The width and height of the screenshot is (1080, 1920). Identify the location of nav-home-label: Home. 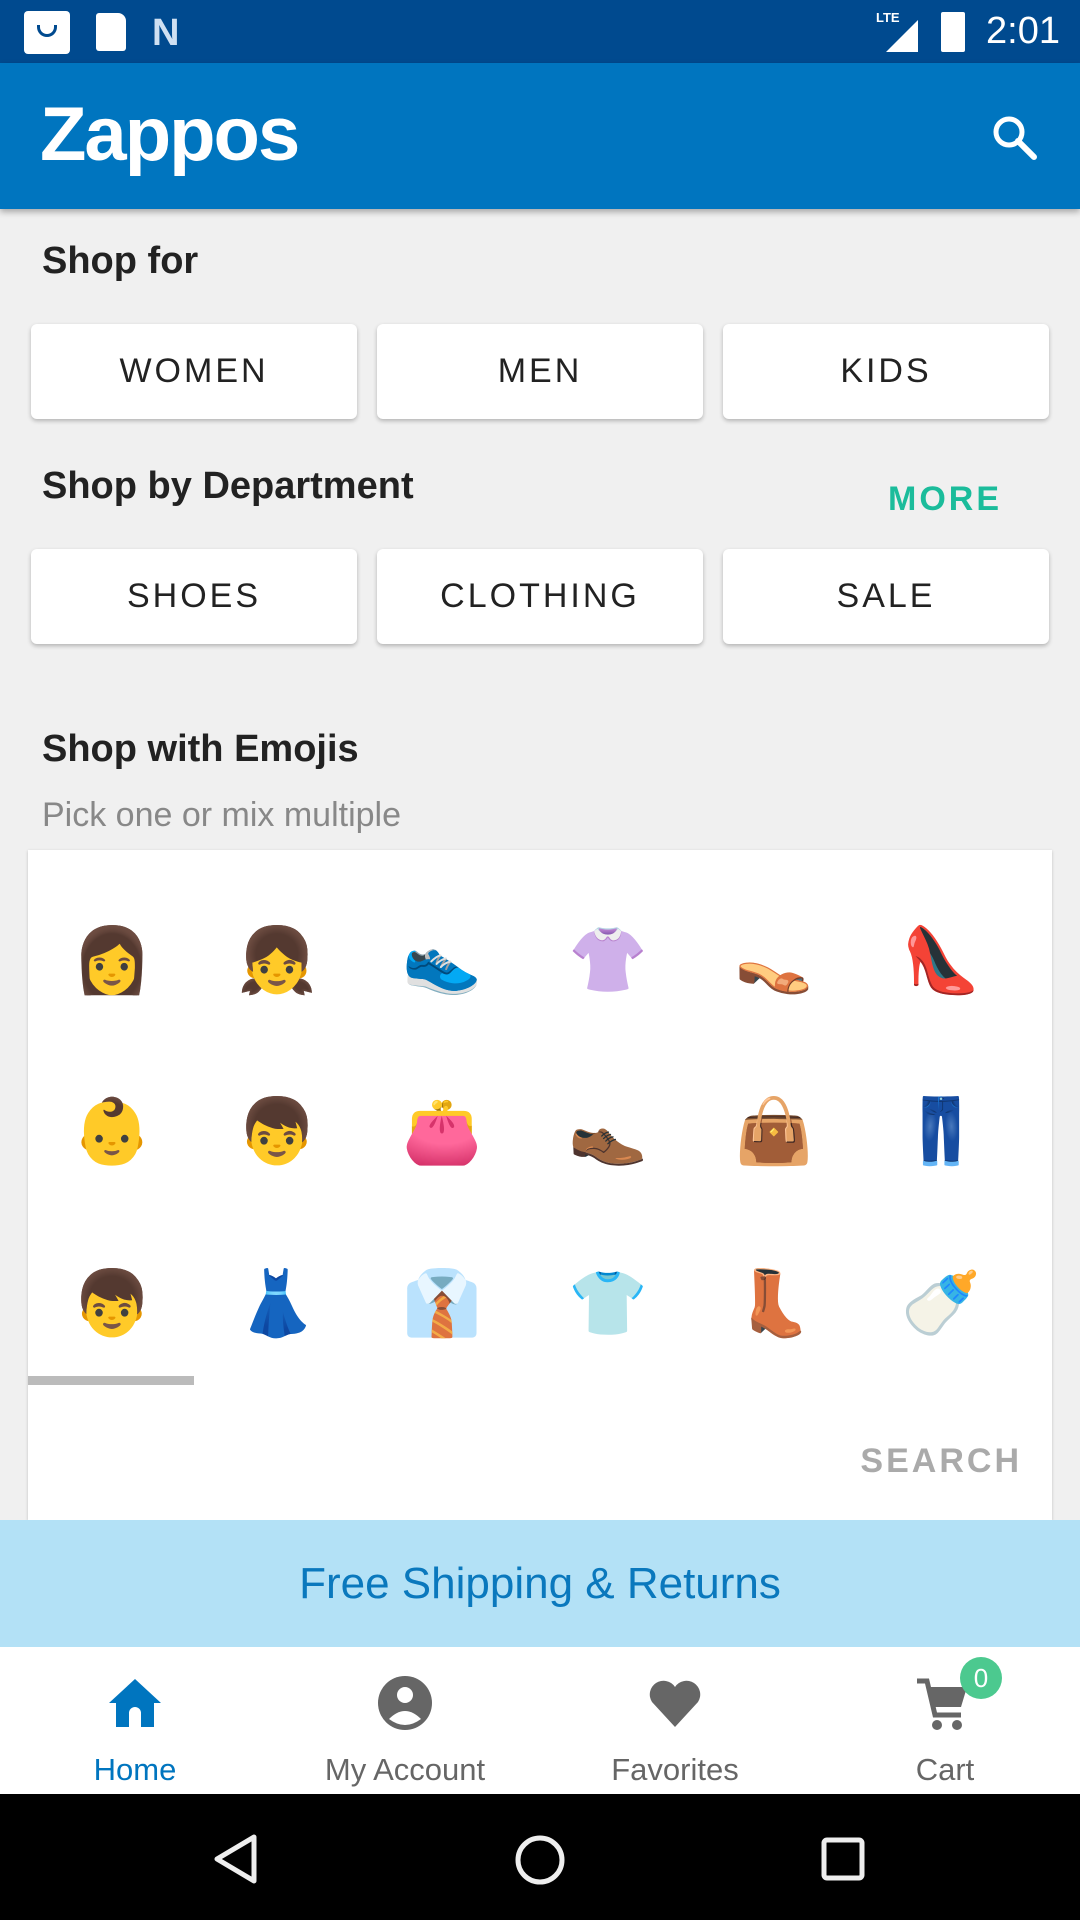
(135, 1769).